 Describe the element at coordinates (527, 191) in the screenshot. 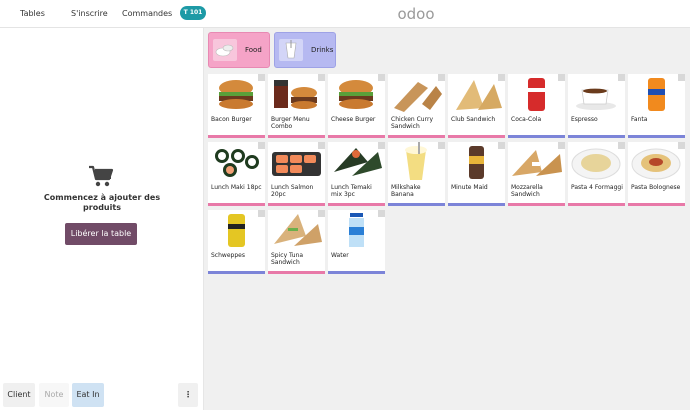

I see `product-name: Mozzarella Sandwich` at that location.